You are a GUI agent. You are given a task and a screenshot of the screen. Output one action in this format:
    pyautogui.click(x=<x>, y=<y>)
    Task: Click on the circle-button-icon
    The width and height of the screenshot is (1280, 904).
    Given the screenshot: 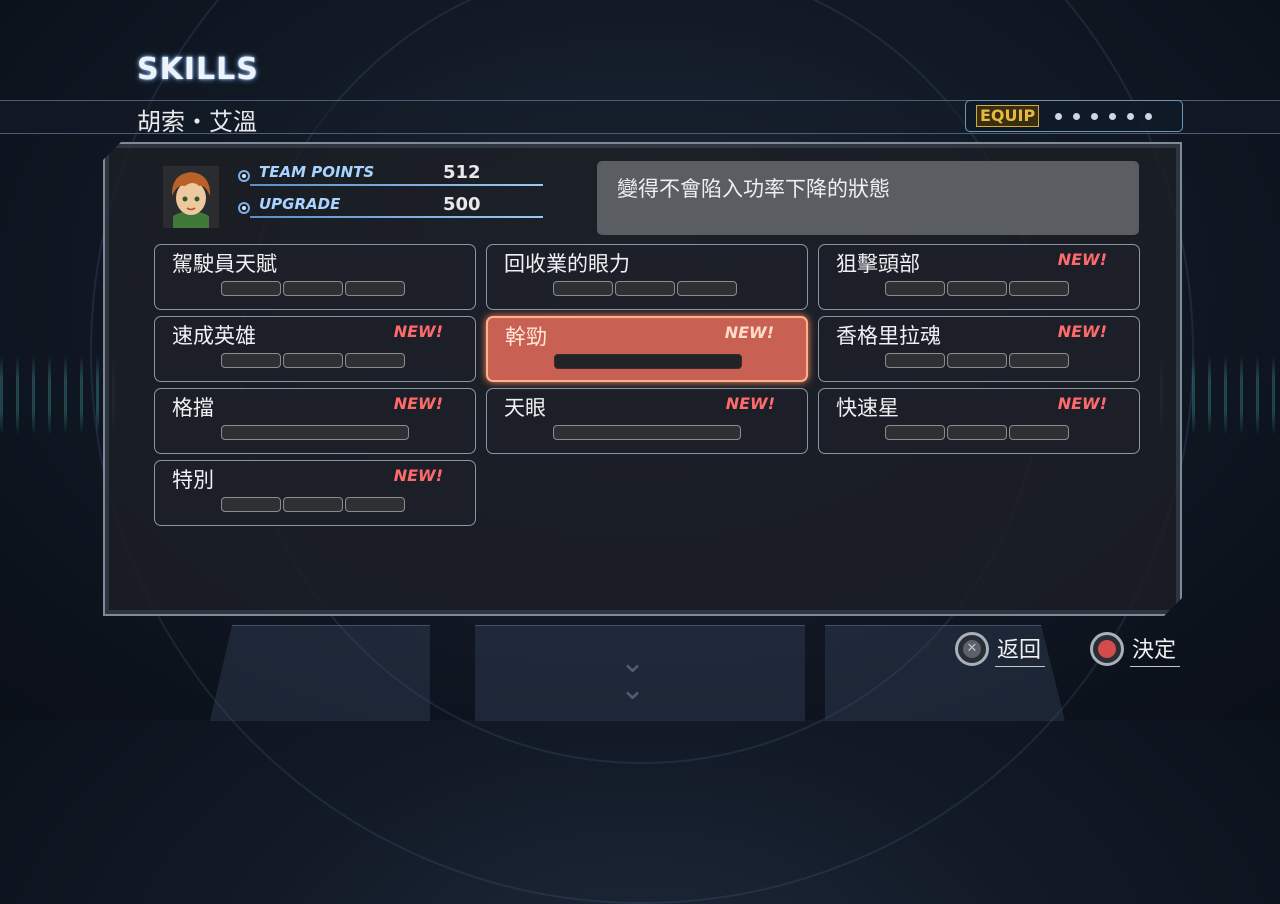 What is the action you would take?
    pyautogui.click(x=1107, y=649)
    